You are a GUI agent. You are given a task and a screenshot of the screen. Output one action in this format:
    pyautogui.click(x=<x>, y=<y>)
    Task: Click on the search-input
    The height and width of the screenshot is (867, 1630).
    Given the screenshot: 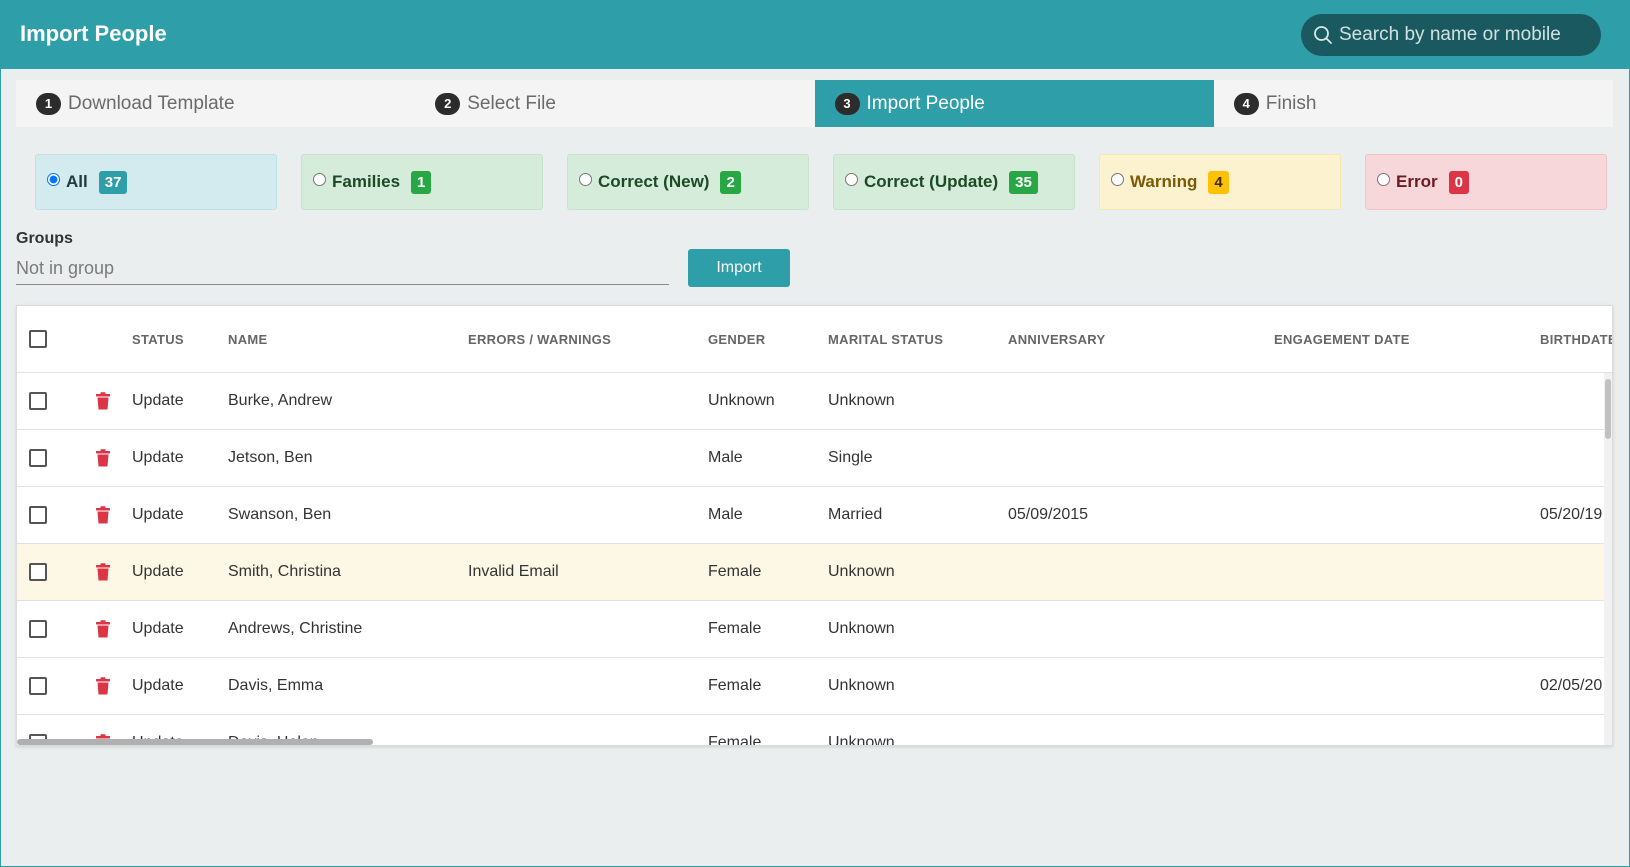 What is the action you would take?
    pyautogui.click(x=1464, y=35)
    